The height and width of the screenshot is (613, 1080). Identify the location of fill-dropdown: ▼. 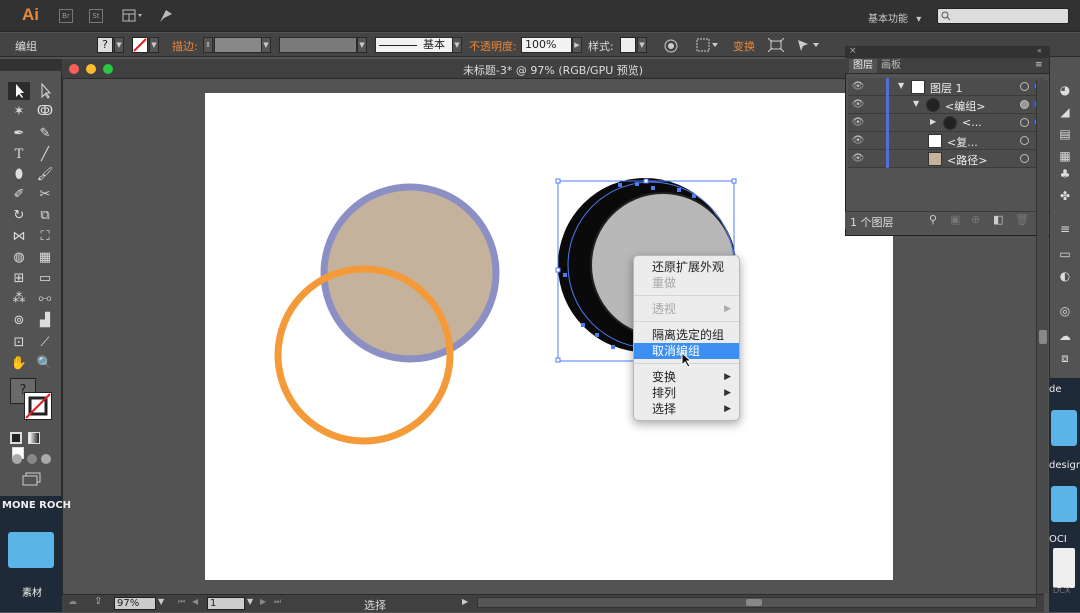
(119, 45).